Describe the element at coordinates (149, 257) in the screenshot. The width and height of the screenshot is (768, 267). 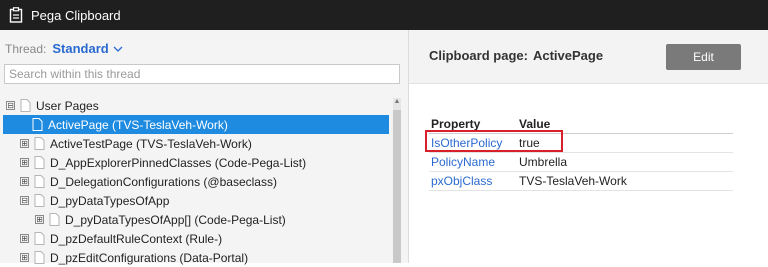
I see `tree-node-label: D_pzEditConfigurations (Data-Portal)` at that location.